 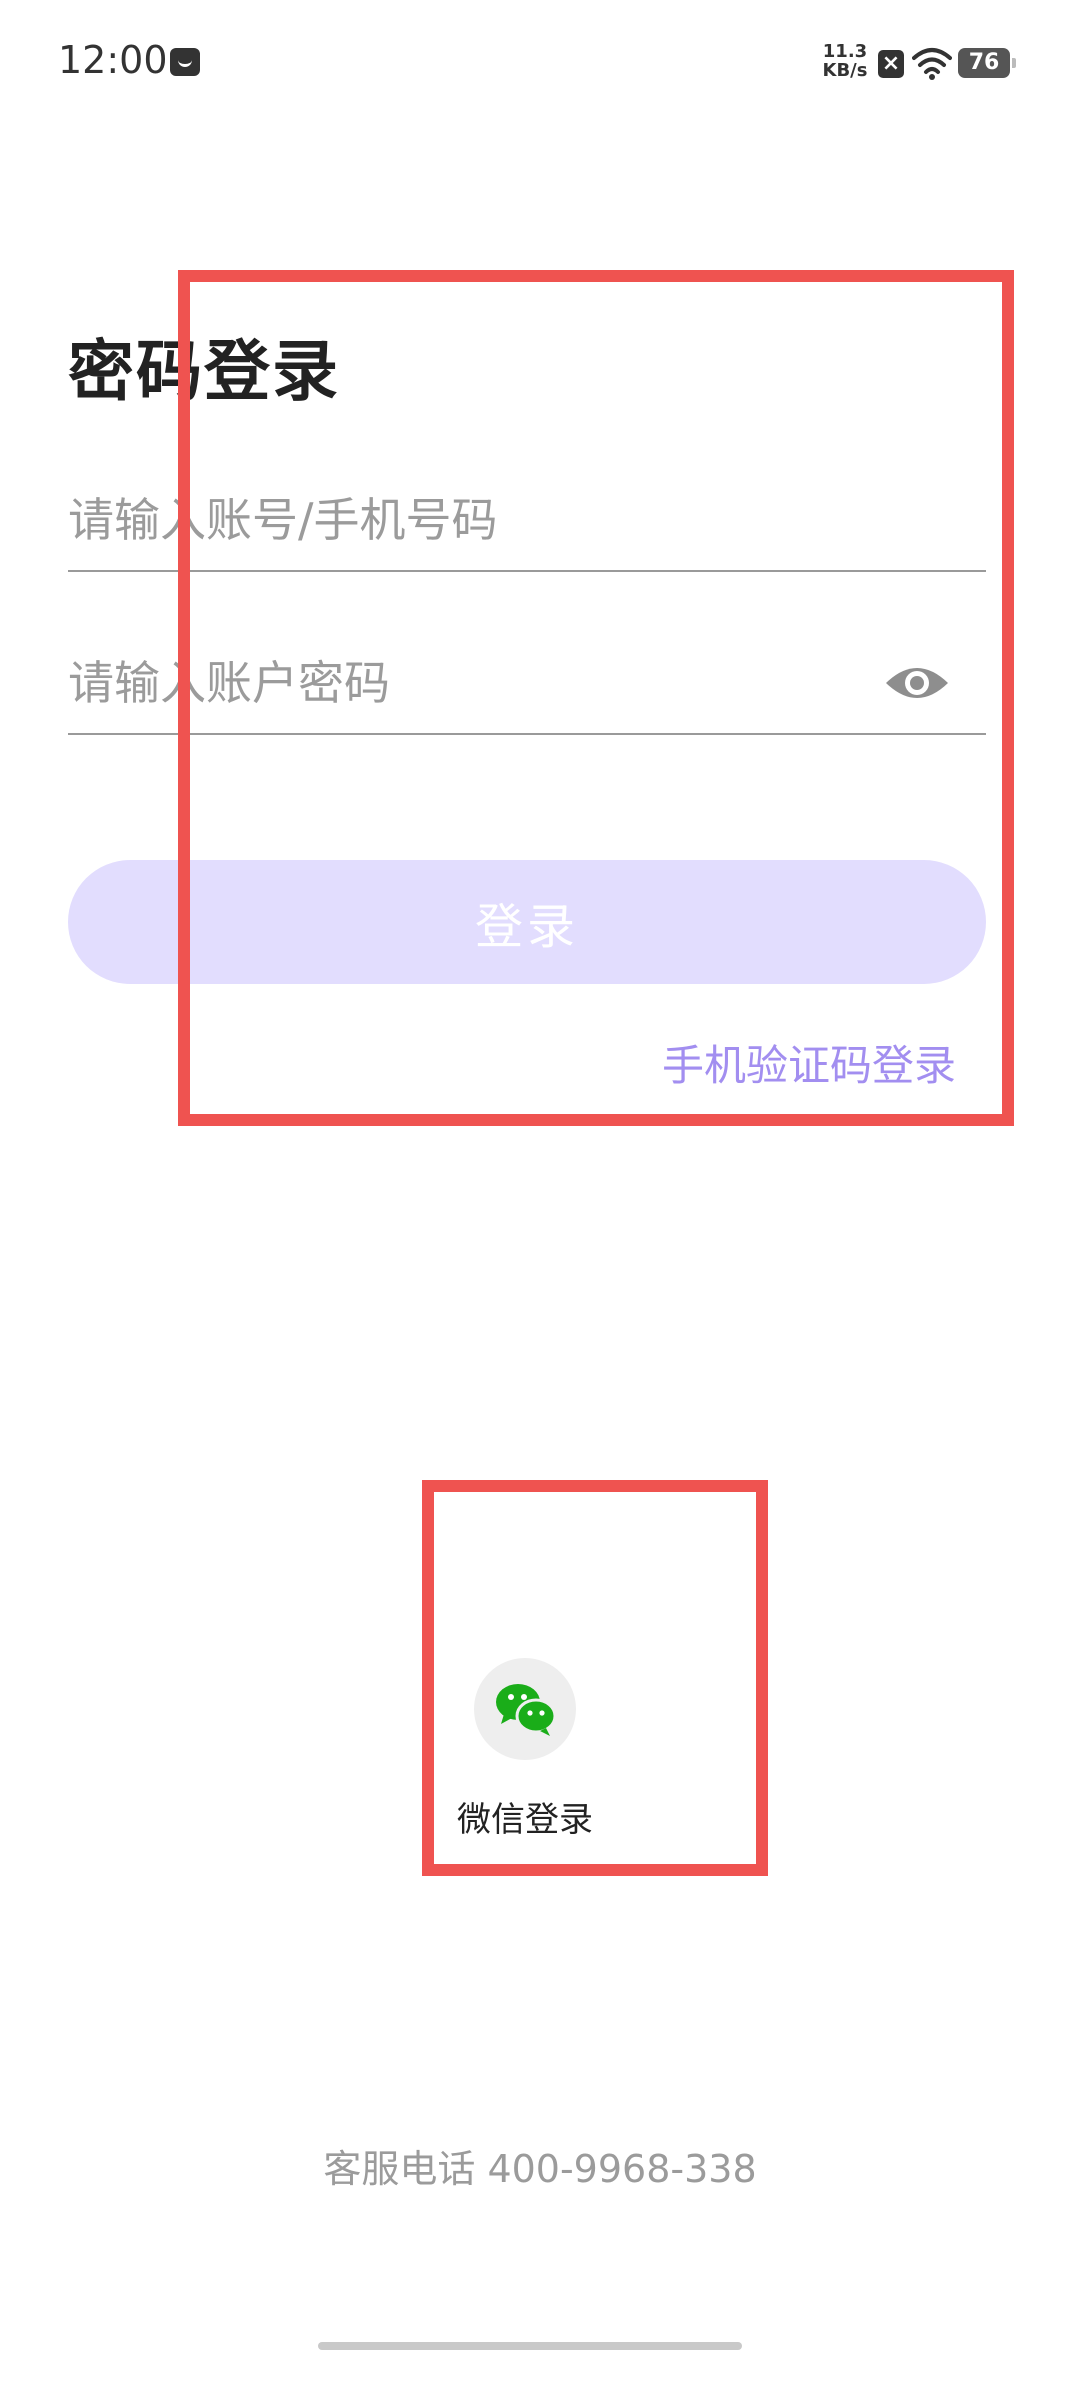 What do you see at coordinates (185, 62) in the screenshot?
I see `message-icon` at bounding box center [185, 62].